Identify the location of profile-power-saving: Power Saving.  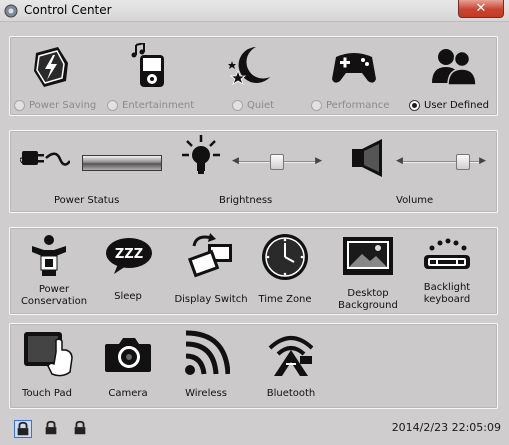
(55, 105).